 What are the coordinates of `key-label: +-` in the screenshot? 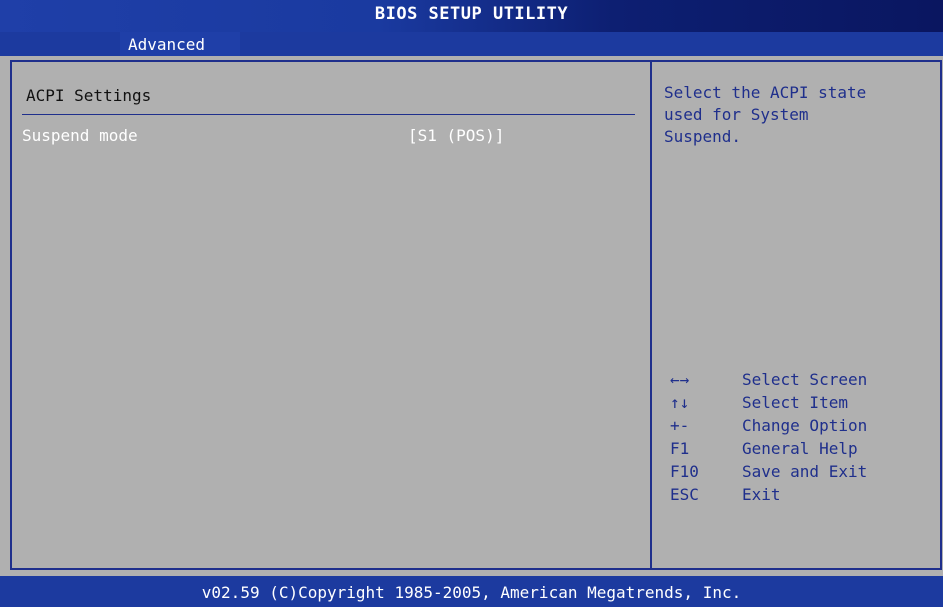 It's located at (680, 425).